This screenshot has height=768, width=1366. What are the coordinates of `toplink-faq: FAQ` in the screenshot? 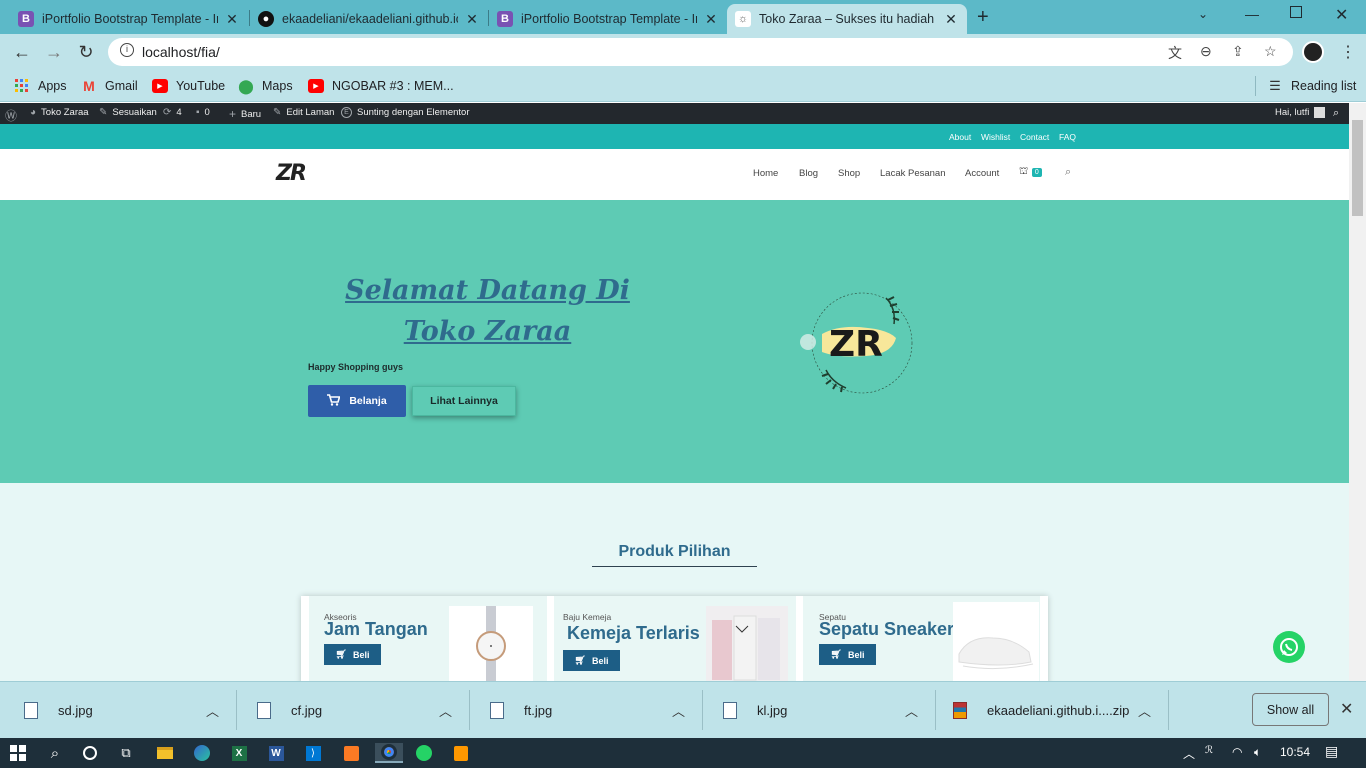 It's located at (1067, 137).